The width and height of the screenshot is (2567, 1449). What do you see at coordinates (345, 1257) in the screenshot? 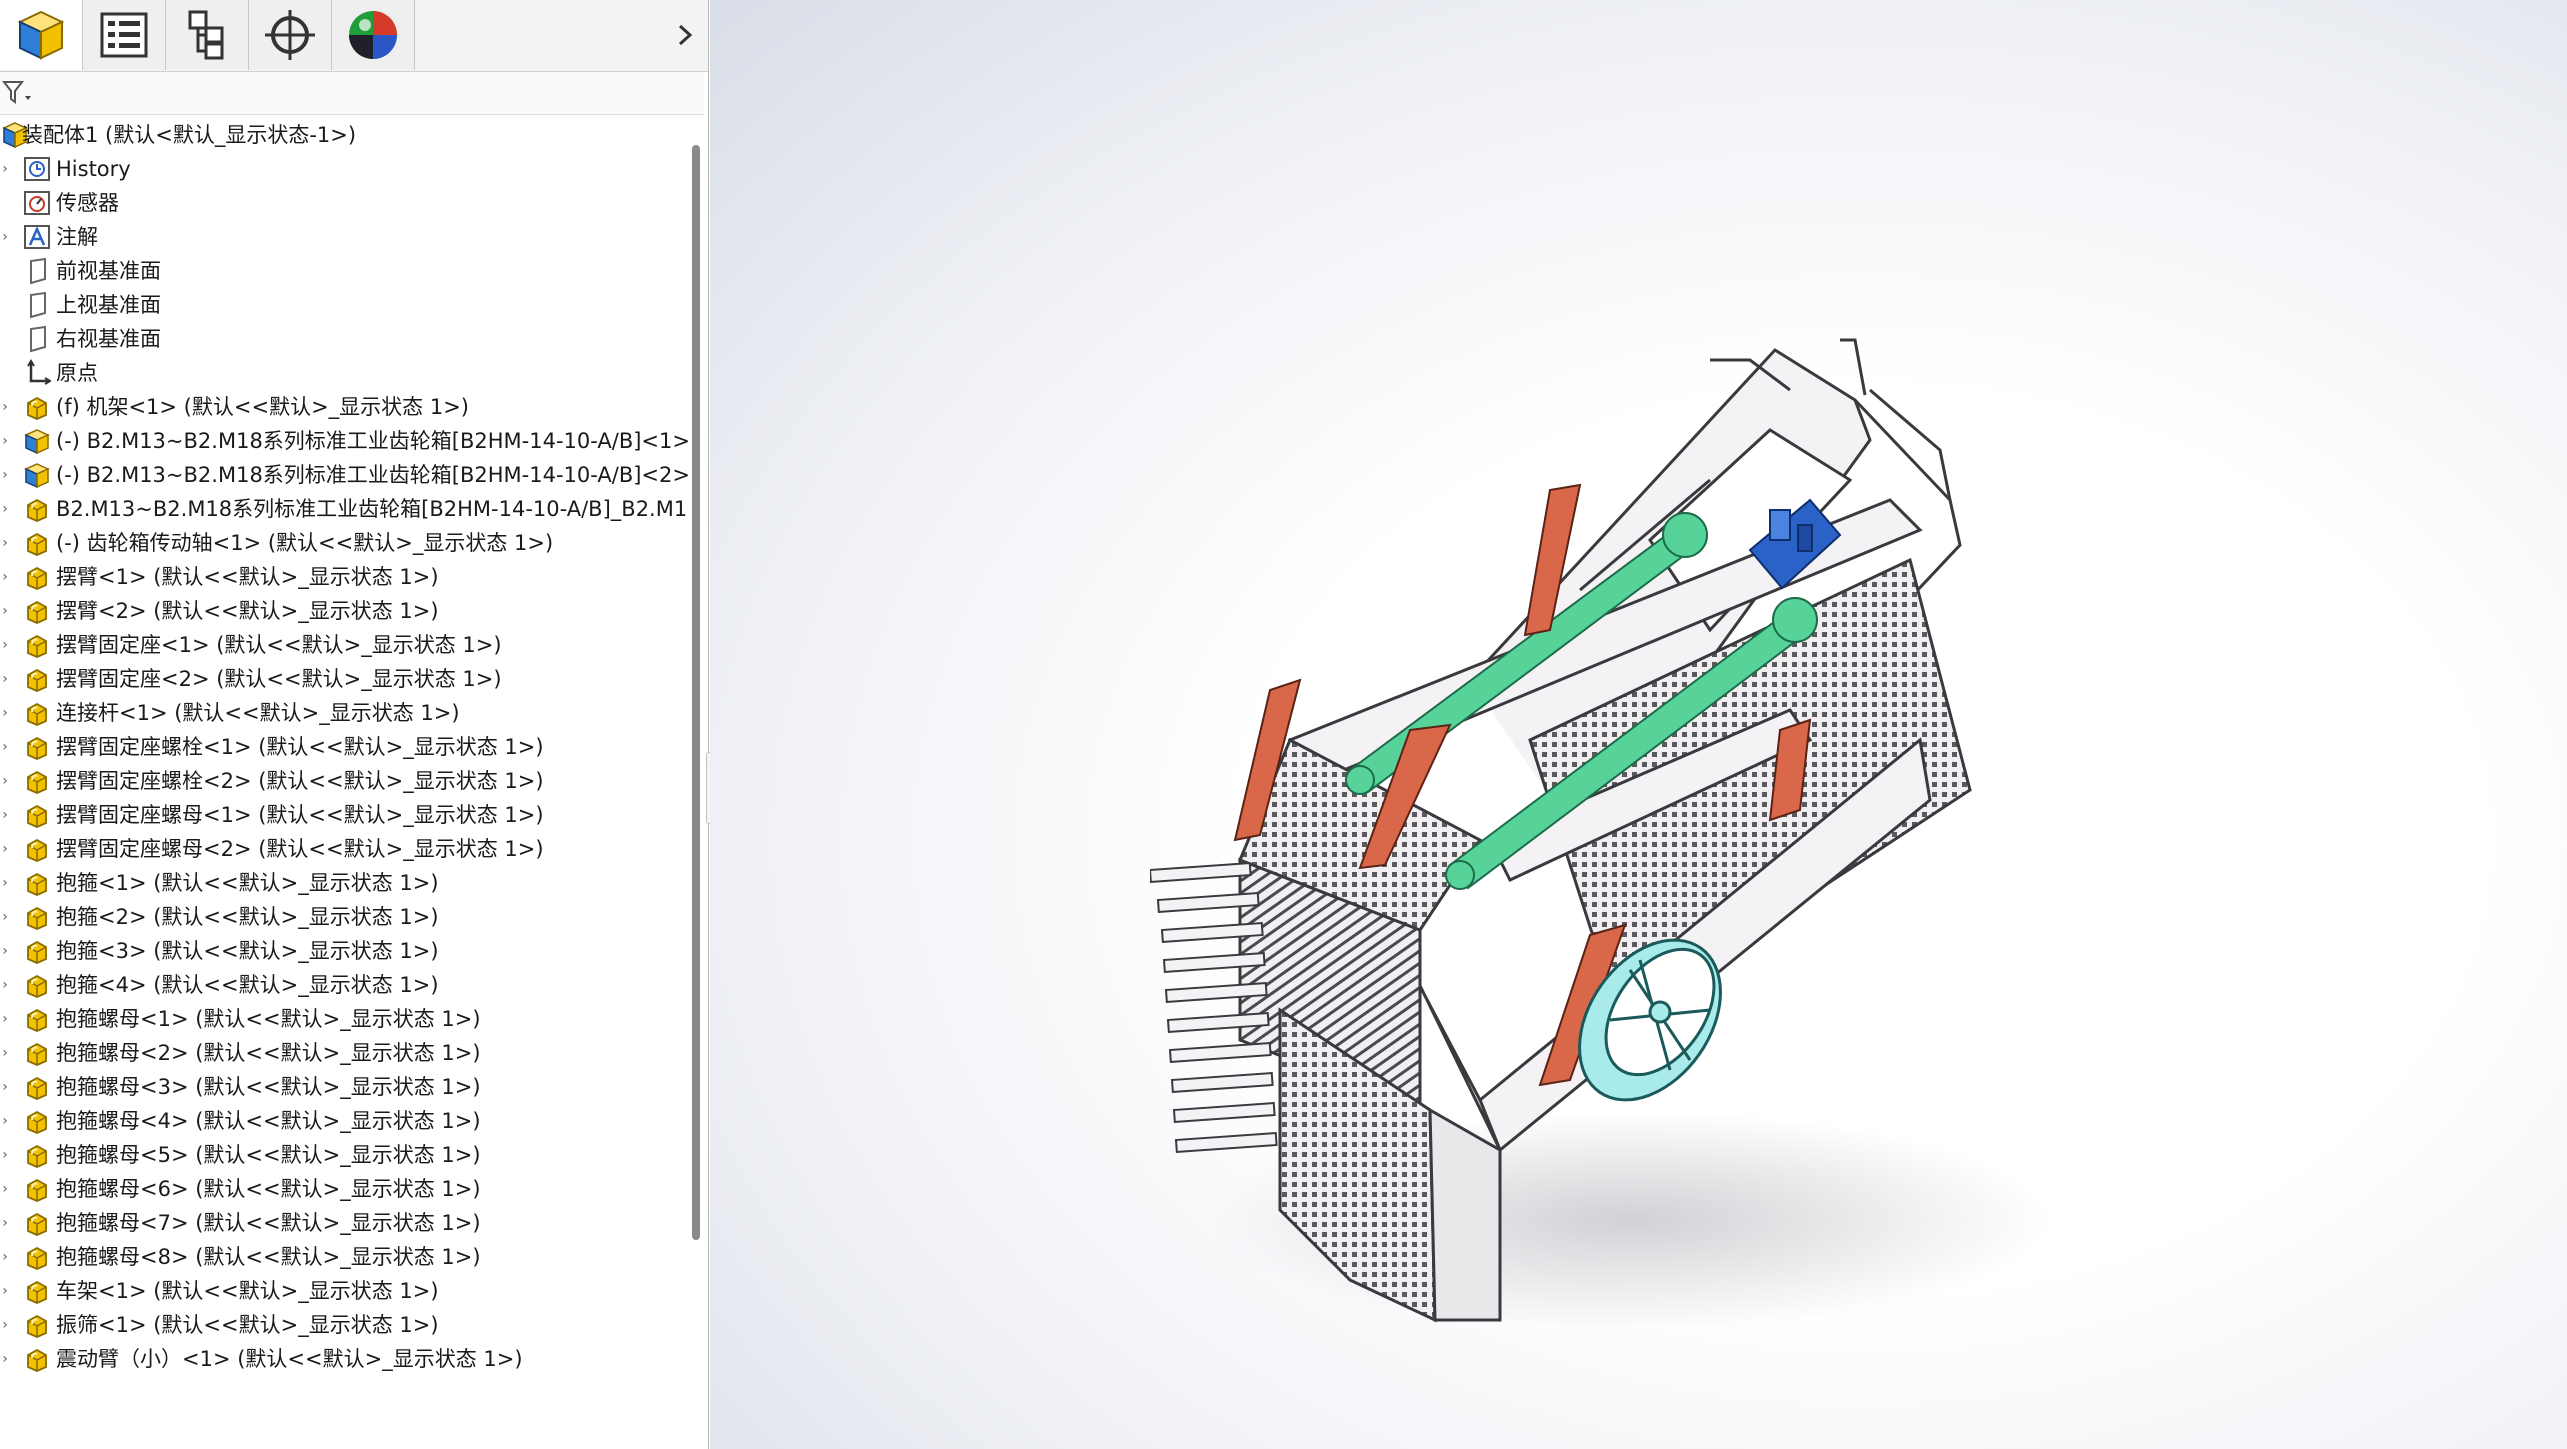
I see `tree-item: › 抱箍螺母<8> (默认<<默认>_显示状态 1>)` at bounding box center [345, 1257].